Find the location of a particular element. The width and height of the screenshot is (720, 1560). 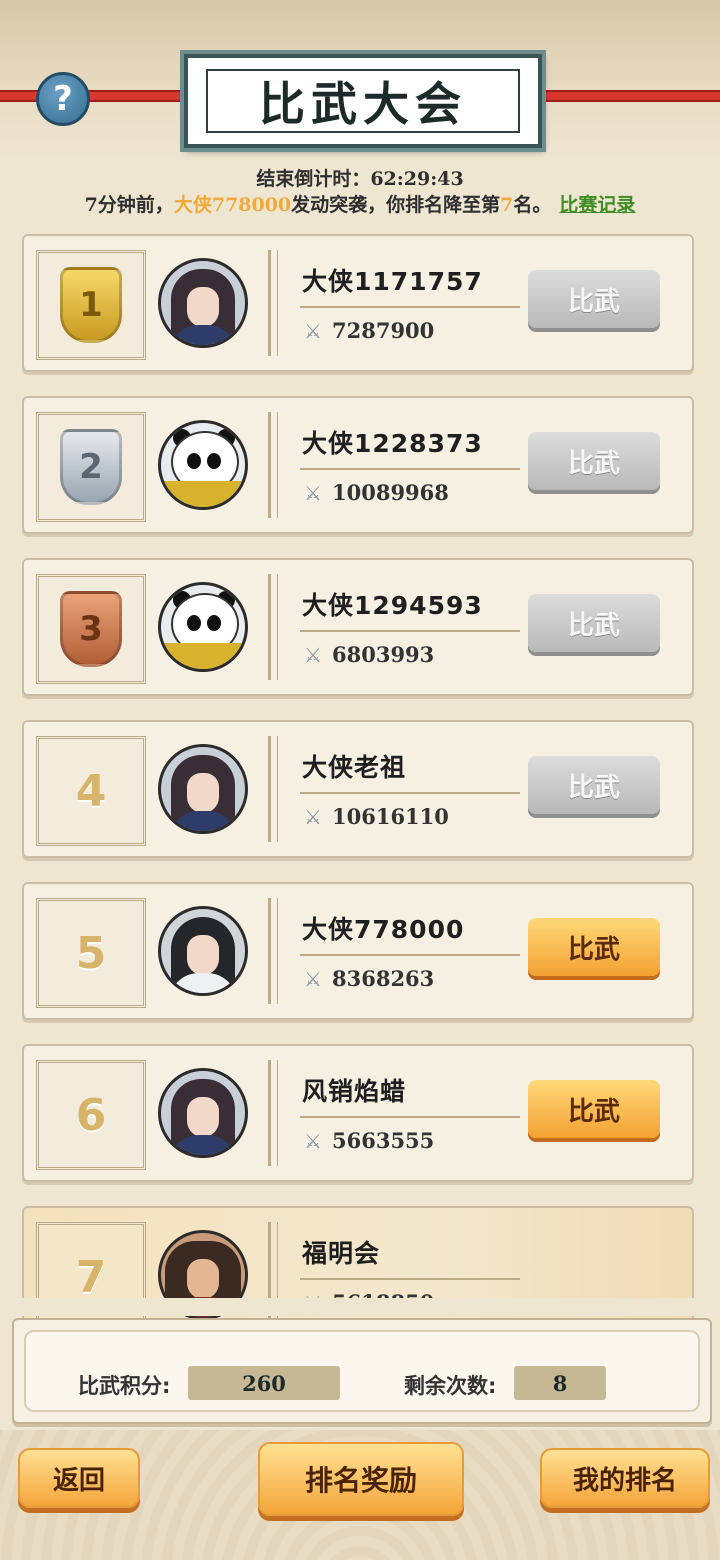

page-title: 比武大会 is located at coordinates (363, 101).